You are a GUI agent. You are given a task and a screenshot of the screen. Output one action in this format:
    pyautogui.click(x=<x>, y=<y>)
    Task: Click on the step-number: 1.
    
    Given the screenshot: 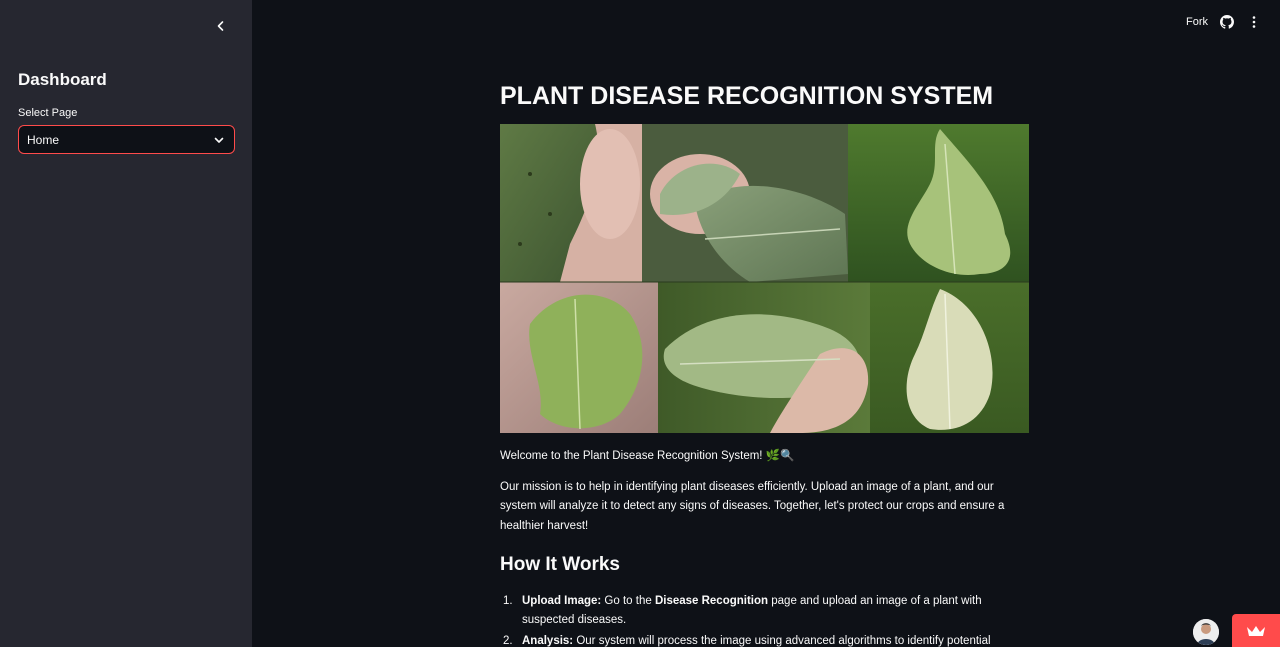 What is the action you would take?
    pyautogui.click(x=508, y=601)
    